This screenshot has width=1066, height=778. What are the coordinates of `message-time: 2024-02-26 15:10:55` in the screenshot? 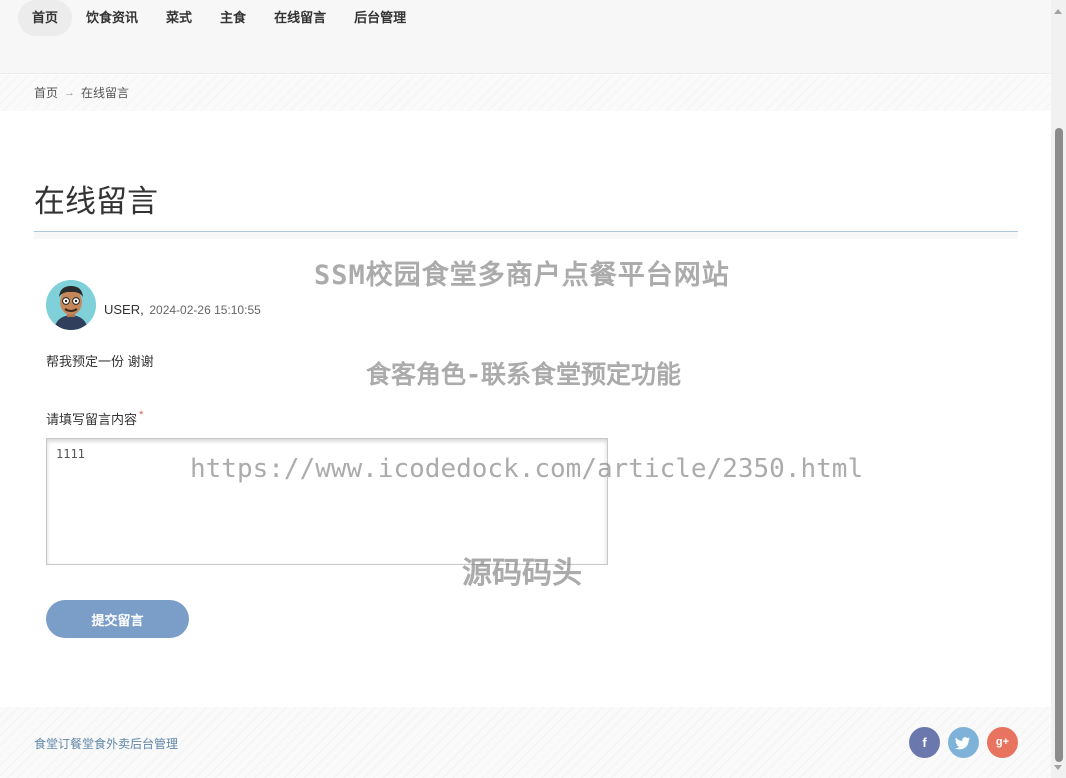 It's located at (205, 310).